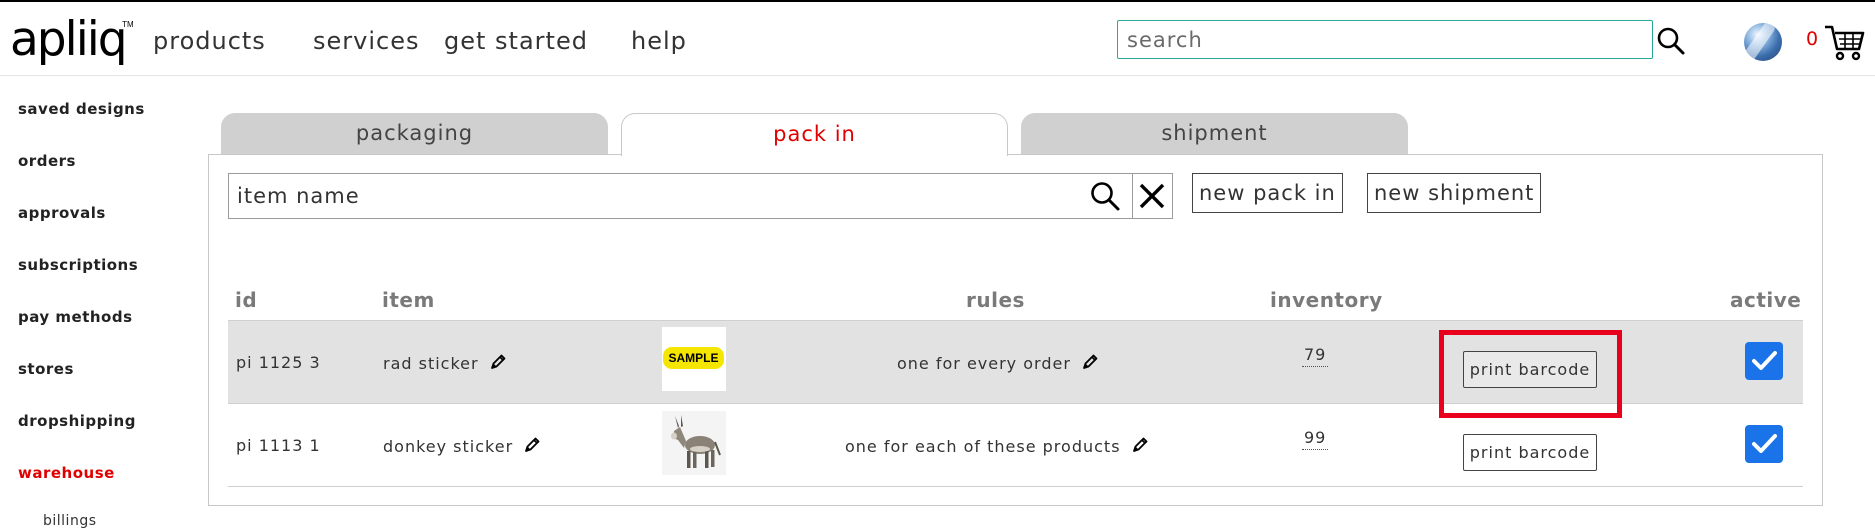 Image resolution: width=1875 pixels, height=529 pixels. I want to click on column-header-rules: rules, so click(995, 300).